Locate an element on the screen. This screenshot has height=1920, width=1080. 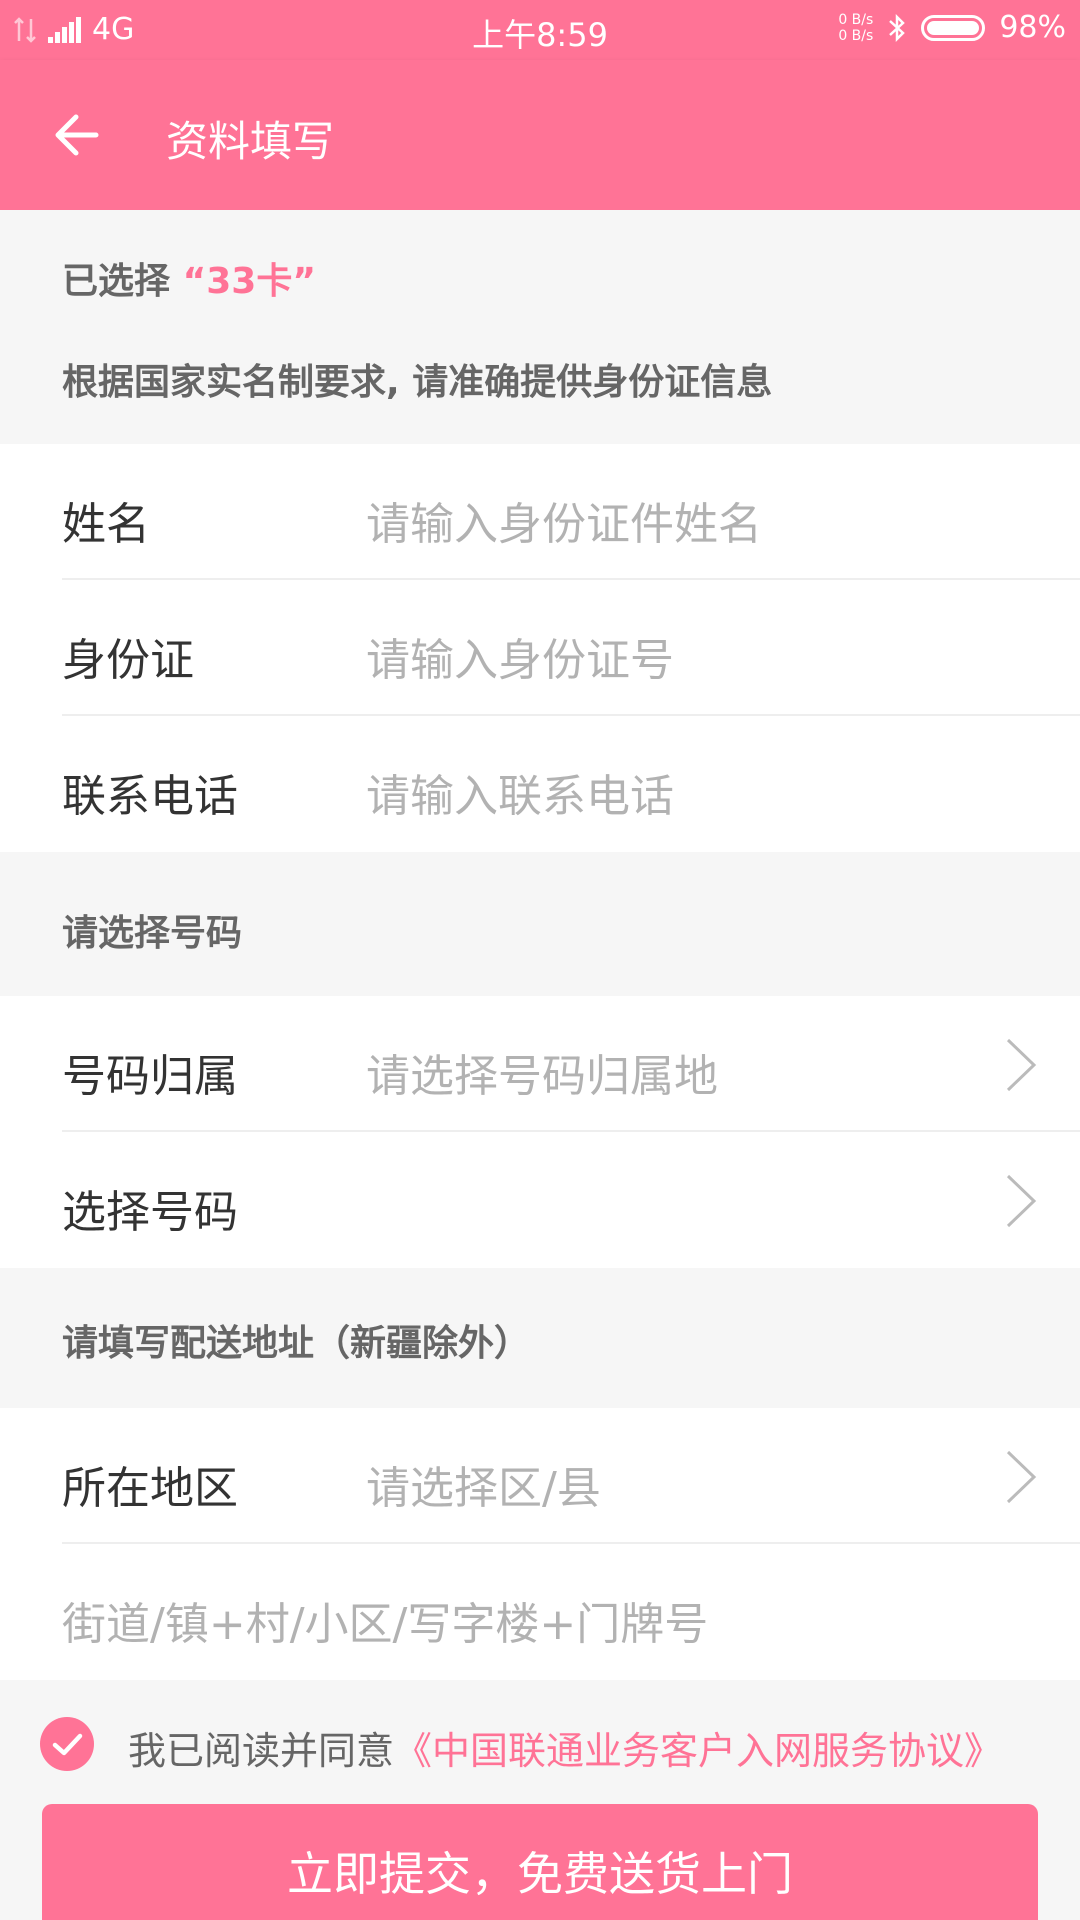
bluetooth-icon is located at coordinates (897, 27).